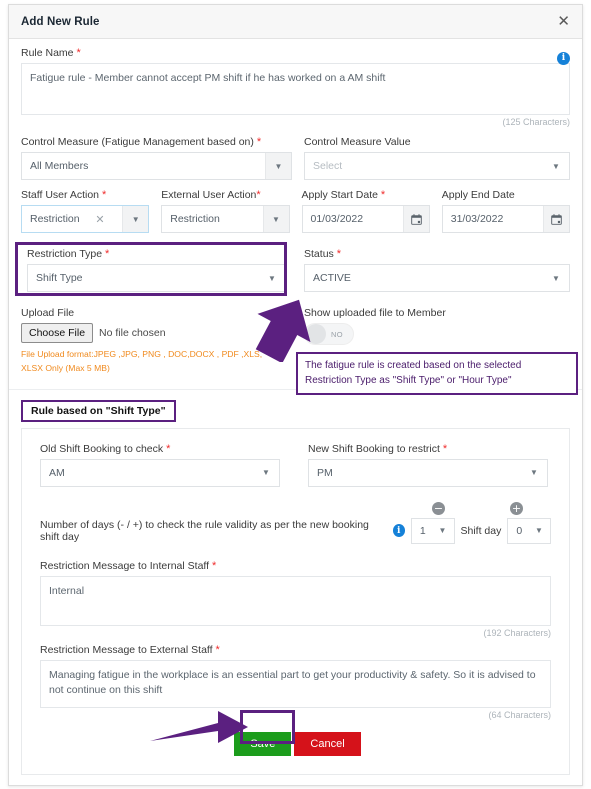 This screenshot has width=591, height=789. I want to click on new-shift-booking-select: PM ▼, so click(428, 472).